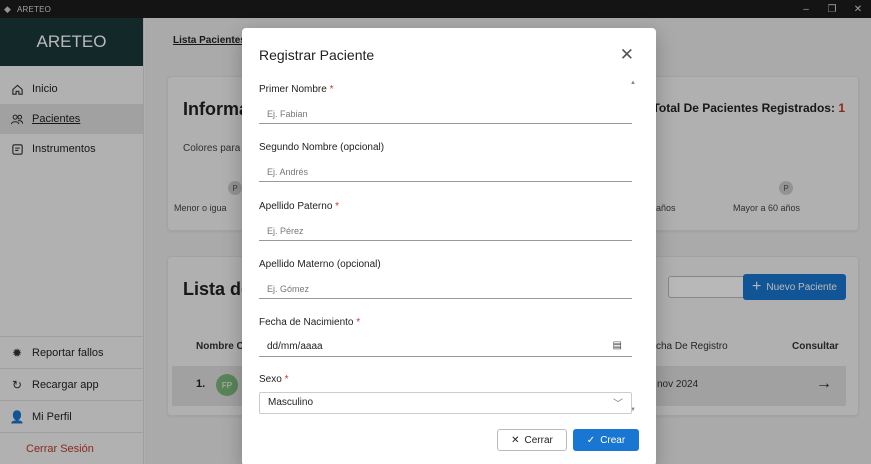 This screenshot has width=871, height=464. What do you see at coordinates (317, 55) in the screenshot?
I see `dialog-title: Registrar Paciente` at bounding box center [317, 55].